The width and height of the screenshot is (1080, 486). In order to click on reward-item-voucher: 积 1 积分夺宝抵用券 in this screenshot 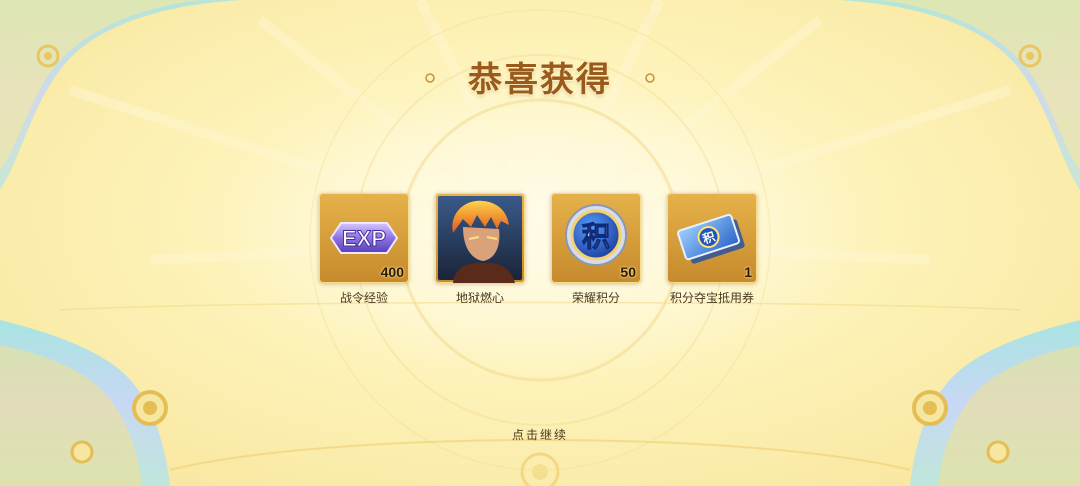, I will do `click(712, 249)`.